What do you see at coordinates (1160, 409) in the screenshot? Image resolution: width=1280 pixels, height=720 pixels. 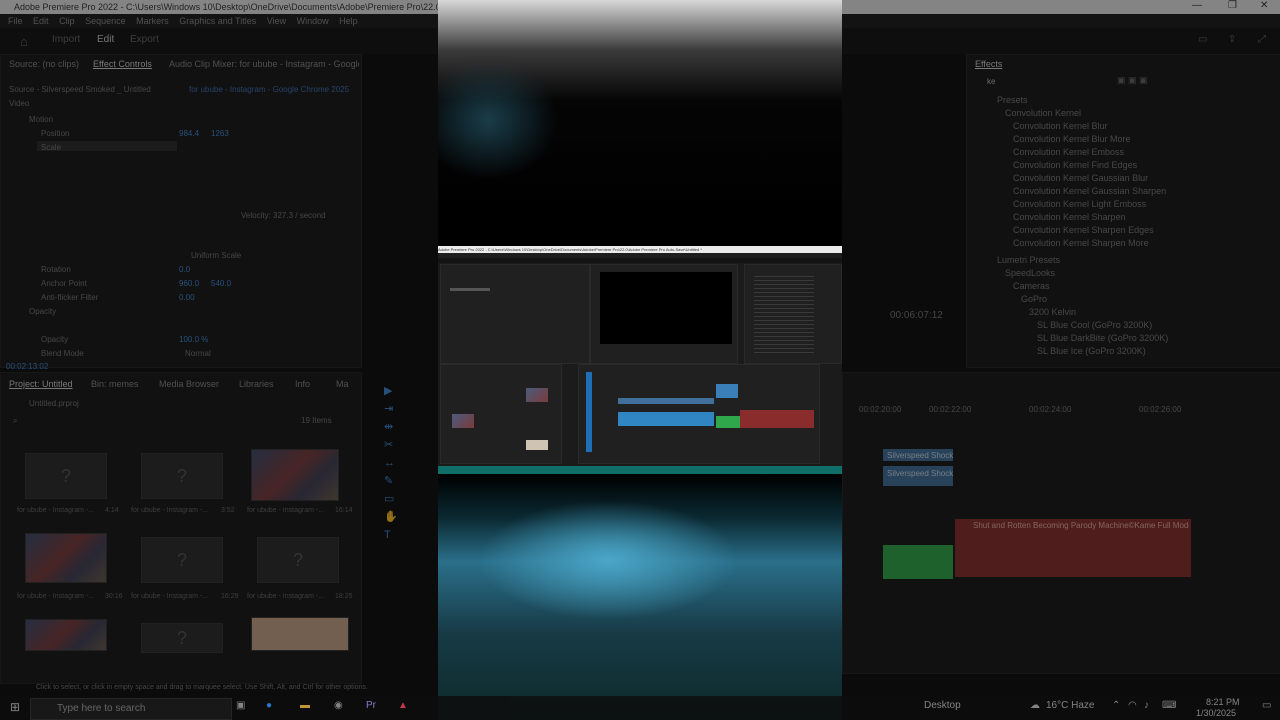 I see `timeline-tick-4: 00:02:26:00` at bounding box center [1160, 409].